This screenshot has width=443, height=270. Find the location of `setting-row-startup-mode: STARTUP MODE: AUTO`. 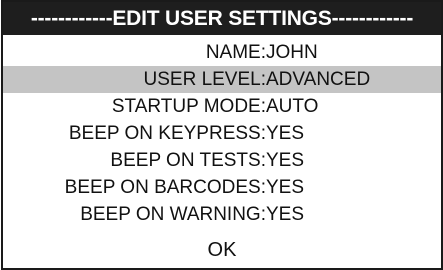

setting-row-startup-mode: STARTUP MODE: AUTO is located at coordinates (222, 106).